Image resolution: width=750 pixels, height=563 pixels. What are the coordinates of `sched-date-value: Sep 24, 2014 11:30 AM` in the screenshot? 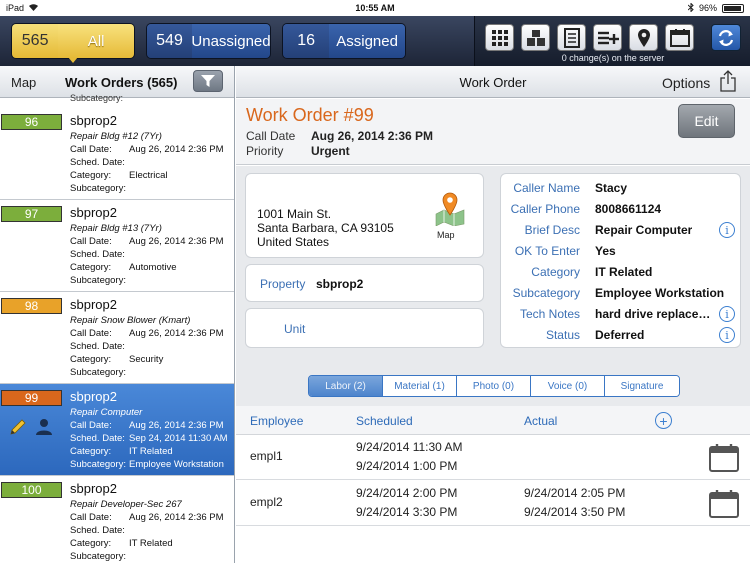 It's located at (178, 438).